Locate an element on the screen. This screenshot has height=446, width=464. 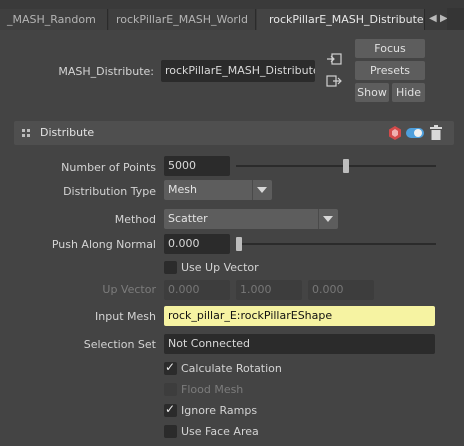
tab-scroll-left-icon: ◀ is located at coordinates (433, 18).